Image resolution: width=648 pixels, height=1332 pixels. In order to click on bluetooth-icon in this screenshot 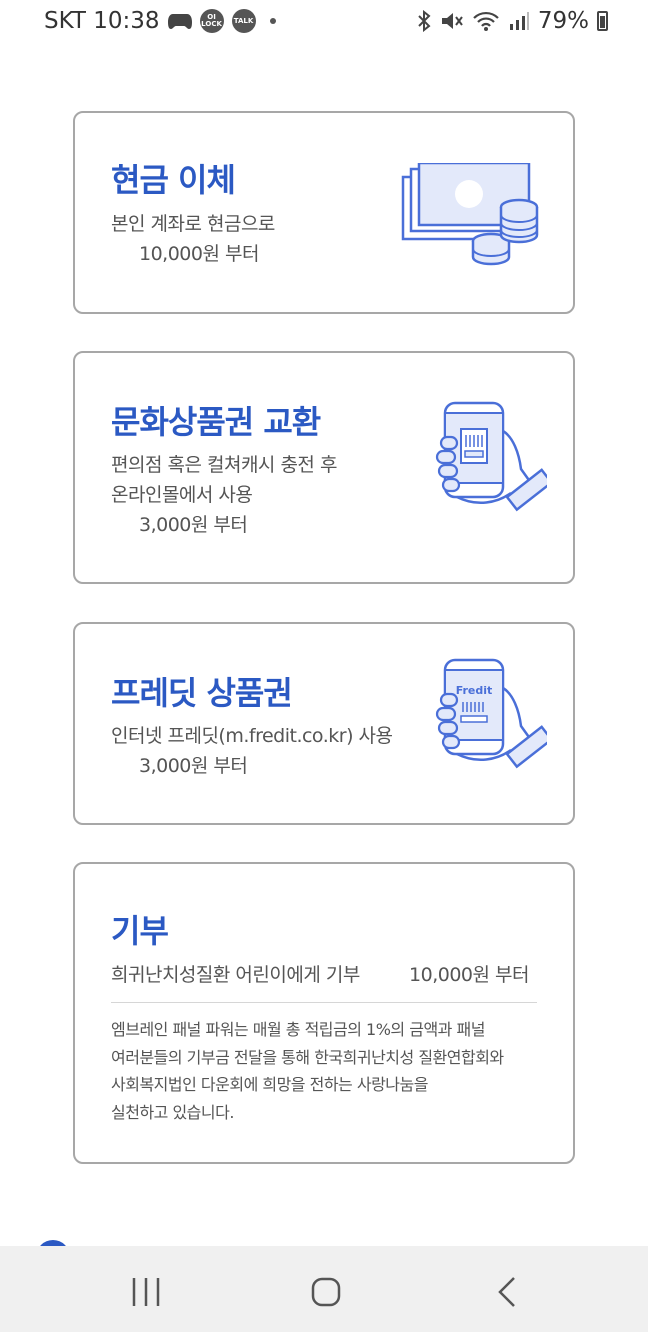, I will do `click(424, 21)`.